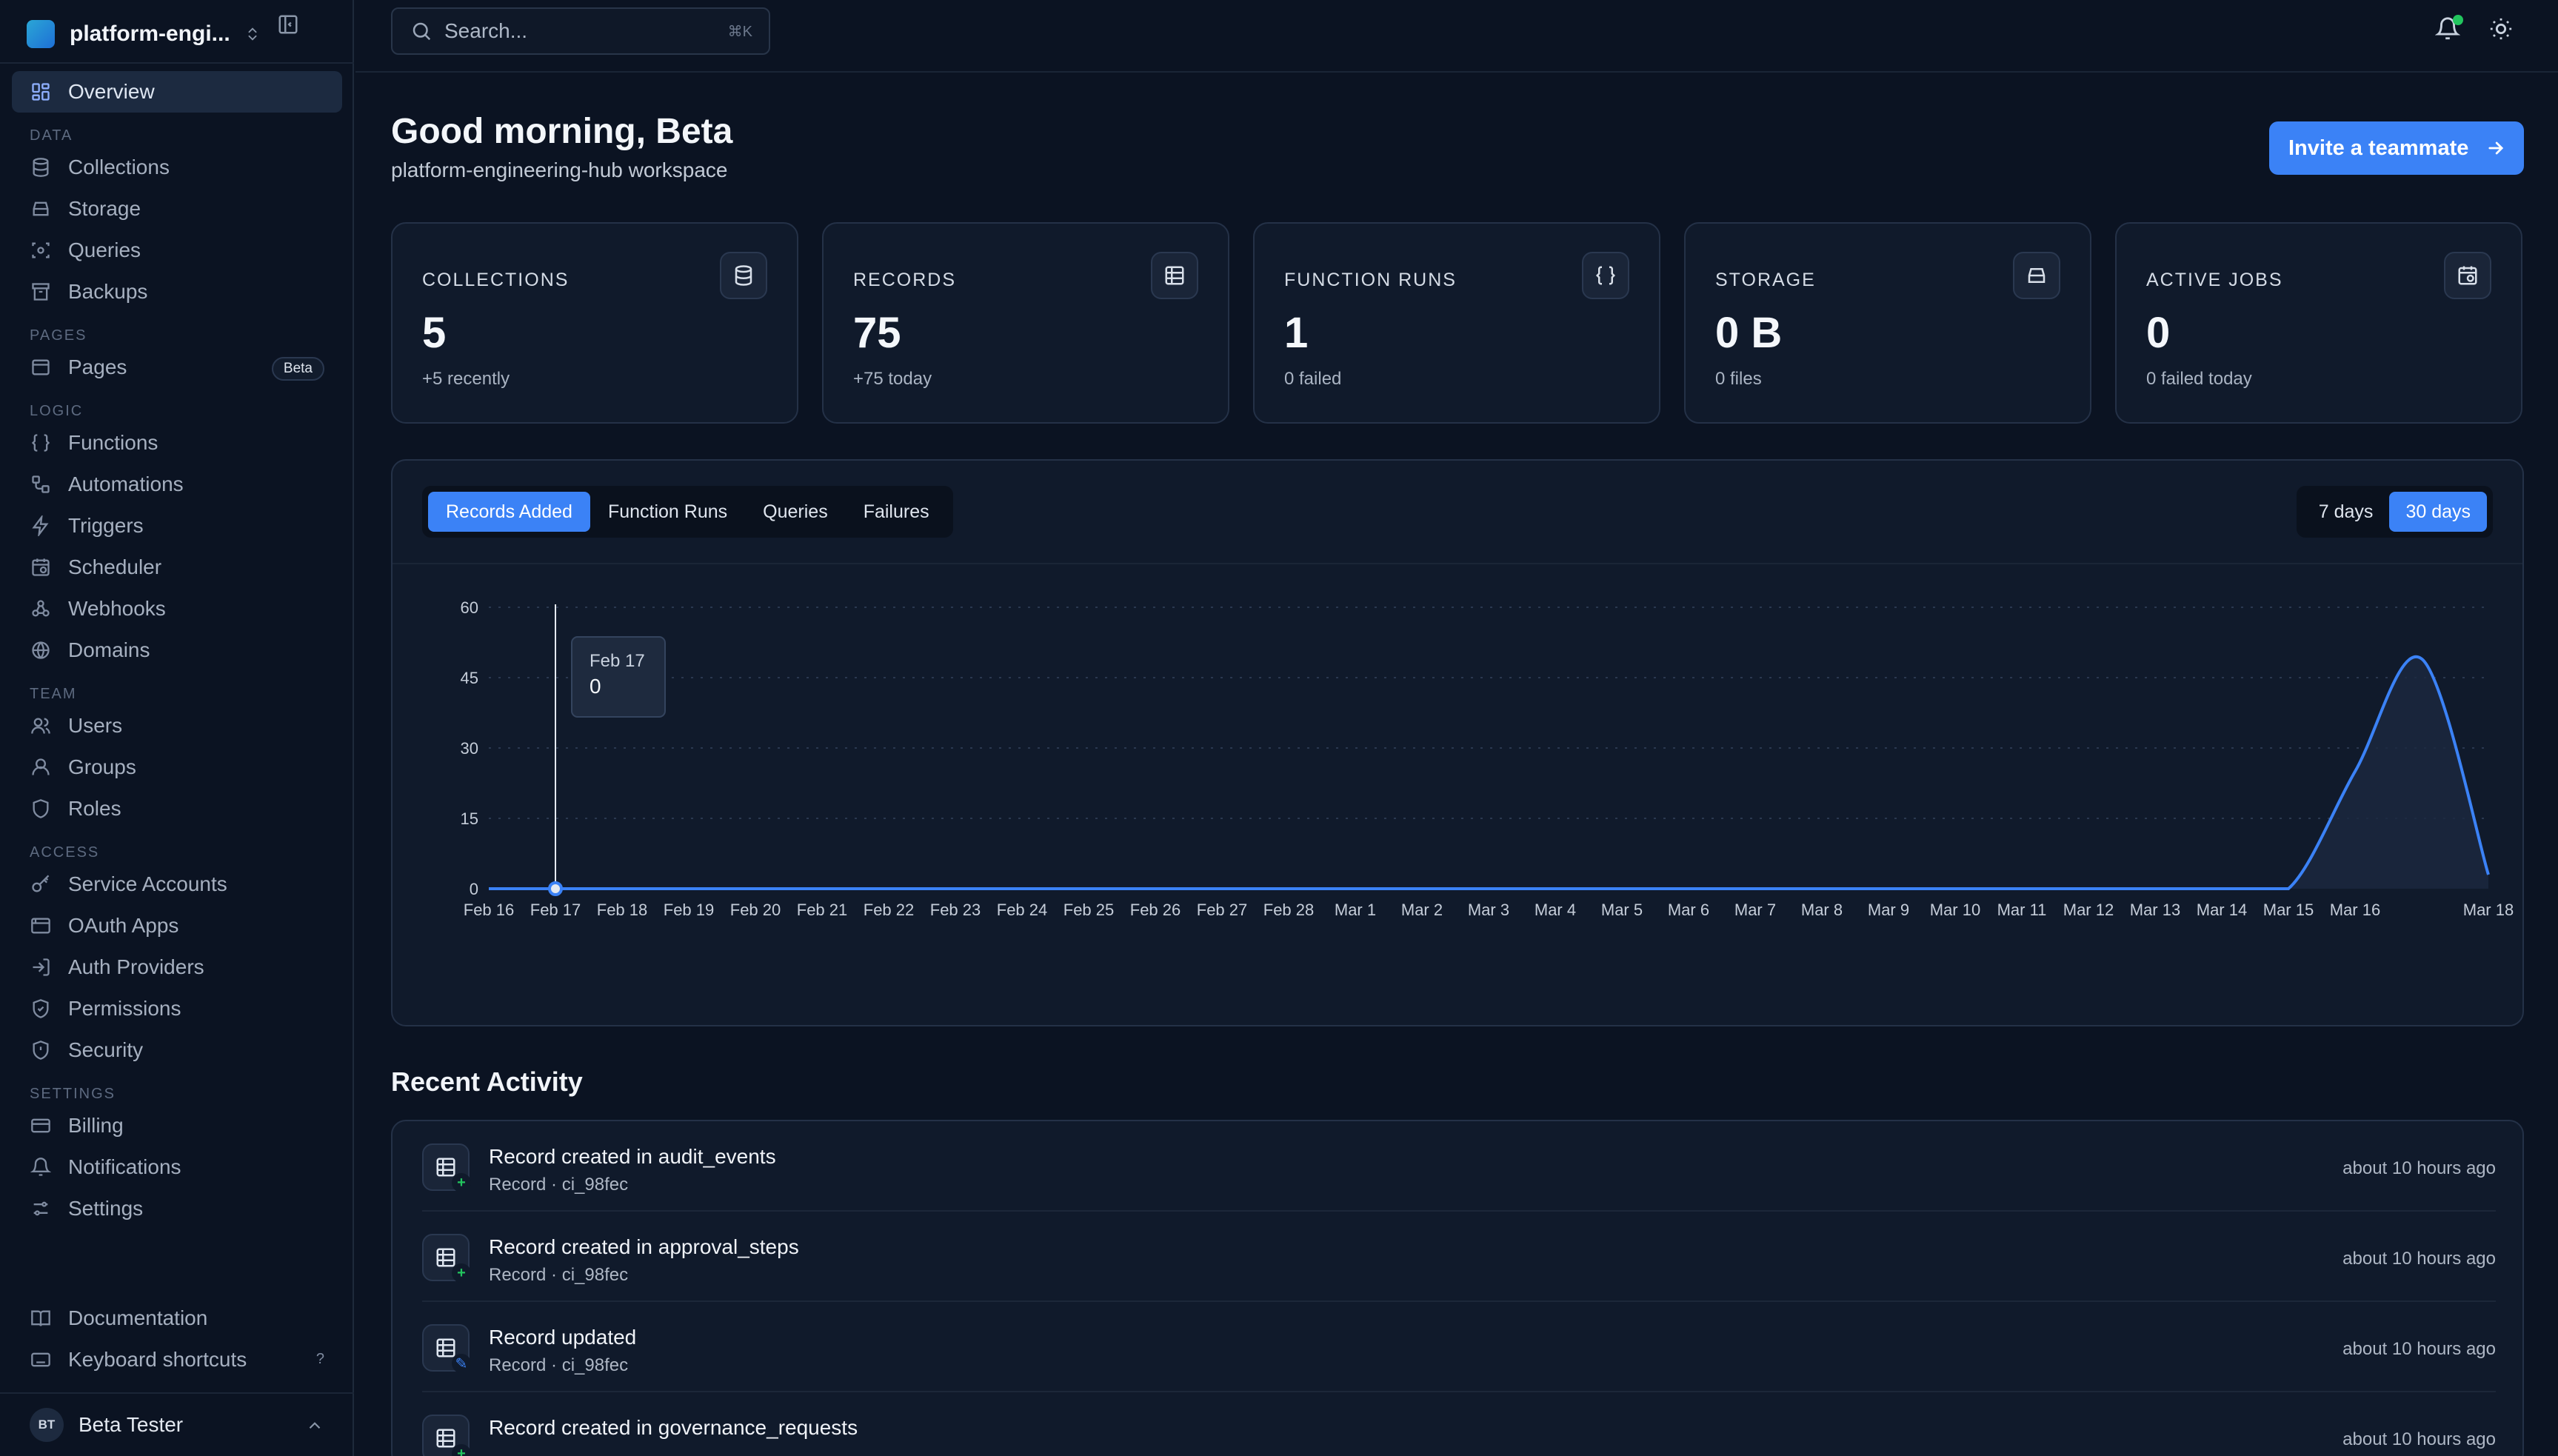 The height and width of the screenshot is (1456, 2558). Describe the element at coordinates (2438, 512) in the screenshot. I see `range-30-days: 30 days` at that location.